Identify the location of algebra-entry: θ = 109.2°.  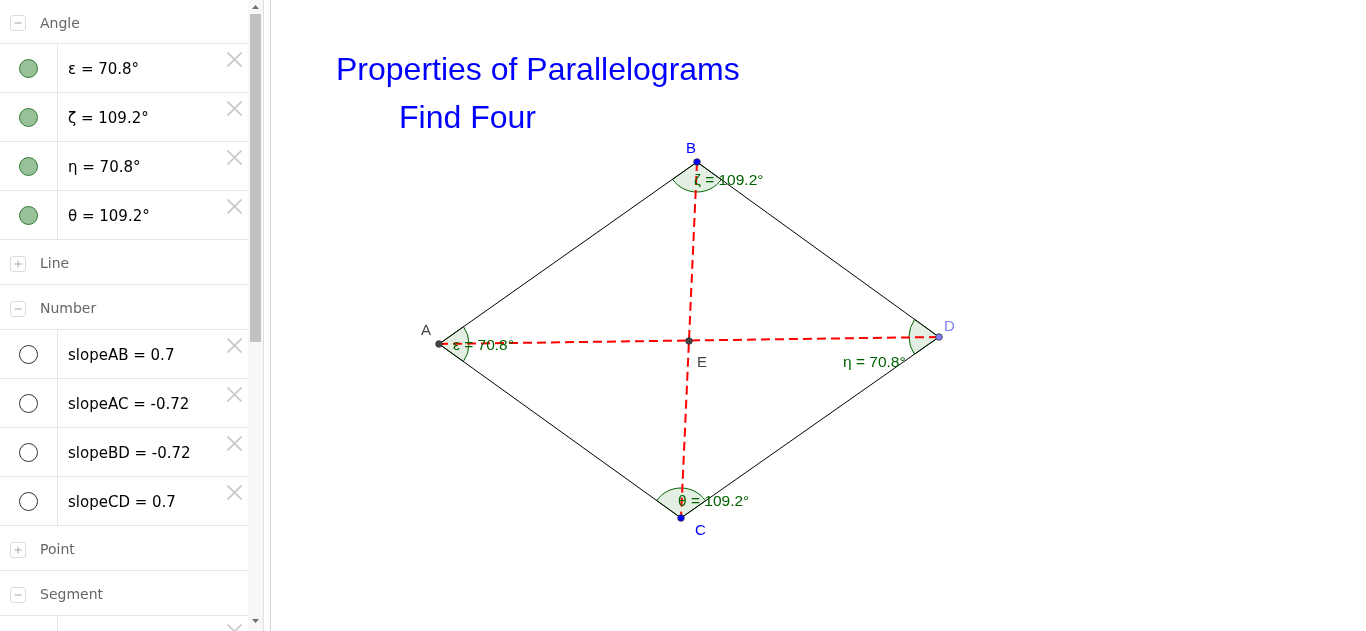
(109, 216).